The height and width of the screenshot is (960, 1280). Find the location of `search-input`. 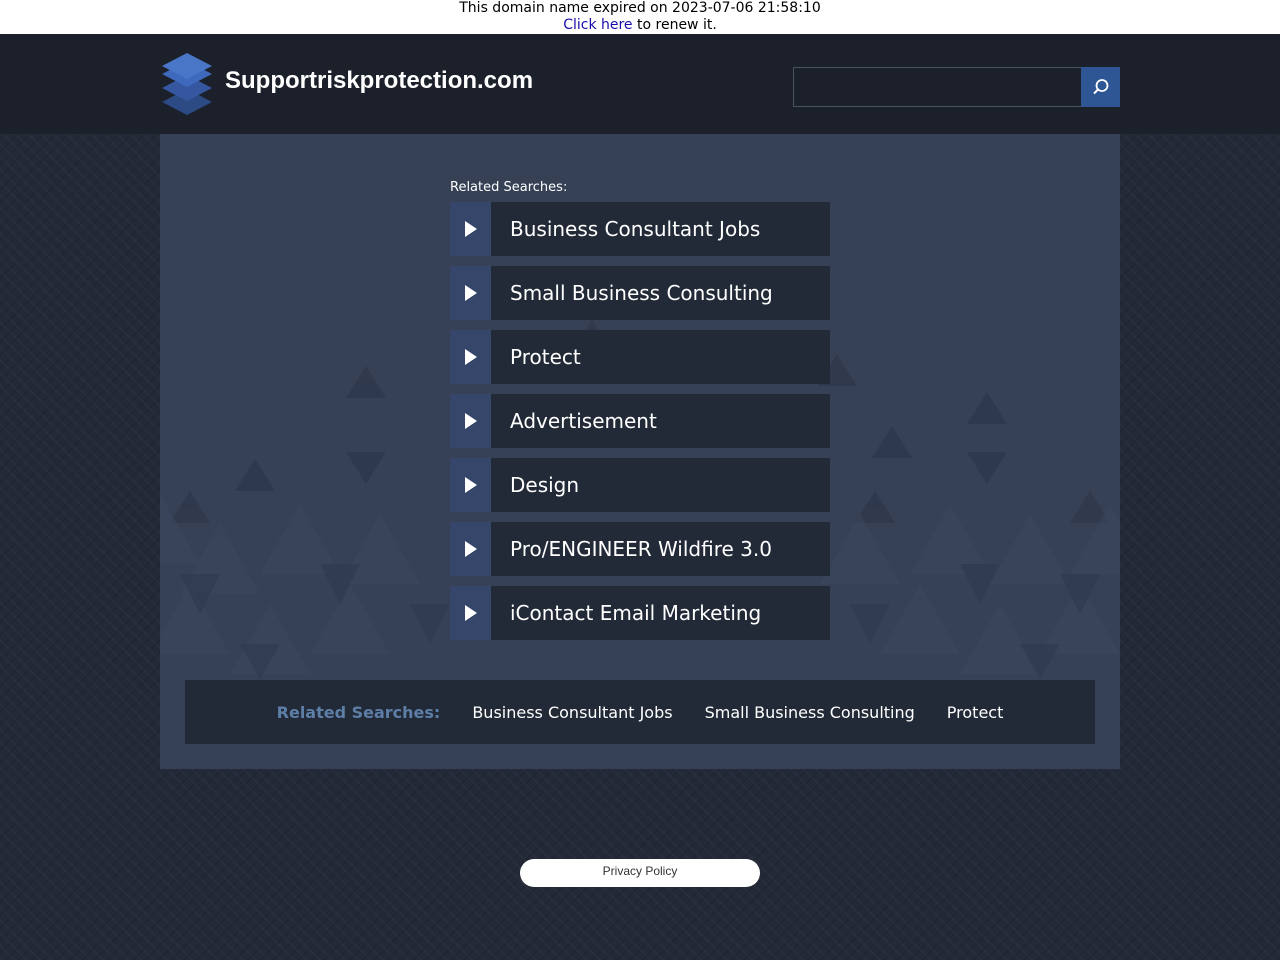

search-input is located at coordinates (937, 87).